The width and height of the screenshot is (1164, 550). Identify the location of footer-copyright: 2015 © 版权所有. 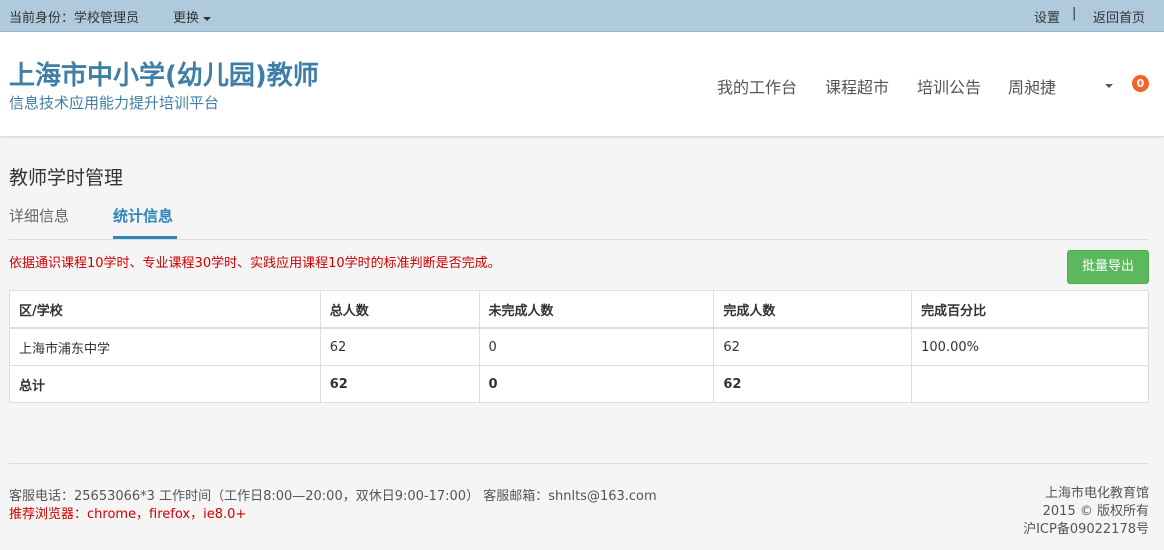
(1095, 511).